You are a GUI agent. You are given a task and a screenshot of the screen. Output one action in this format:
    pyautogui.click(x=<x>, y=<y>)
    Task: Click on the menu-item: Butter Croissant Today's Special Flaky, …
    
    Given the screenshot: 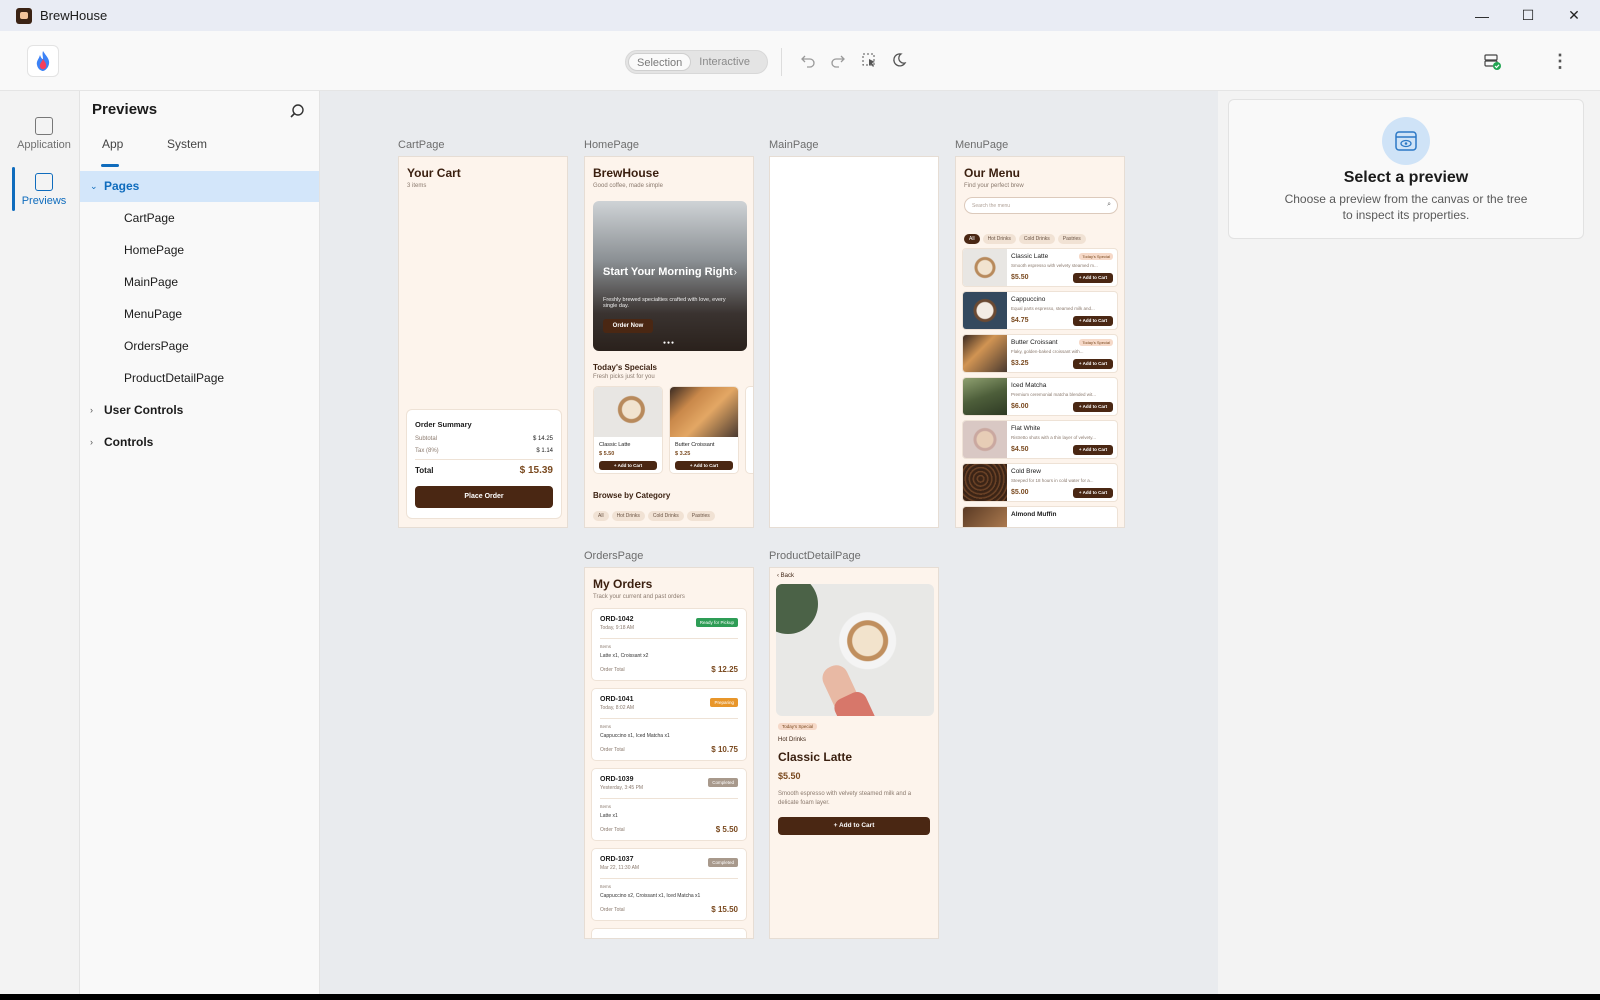 What is the action you would take?
    pyautogui.click(x=1040, y=353)
    